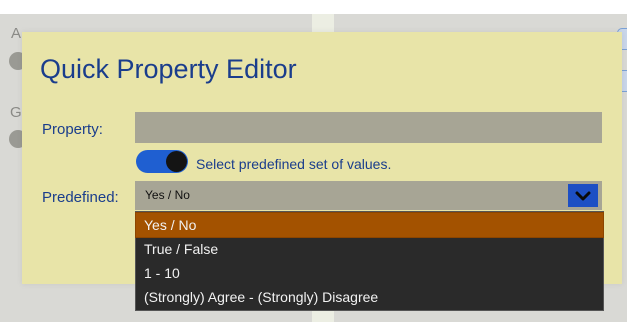 The width and height of the screenshot is (627, 322). What do you see at coordinates (176, 161) in the screenshot?
I see `toggle-knob` at bounding box center [176, 161].